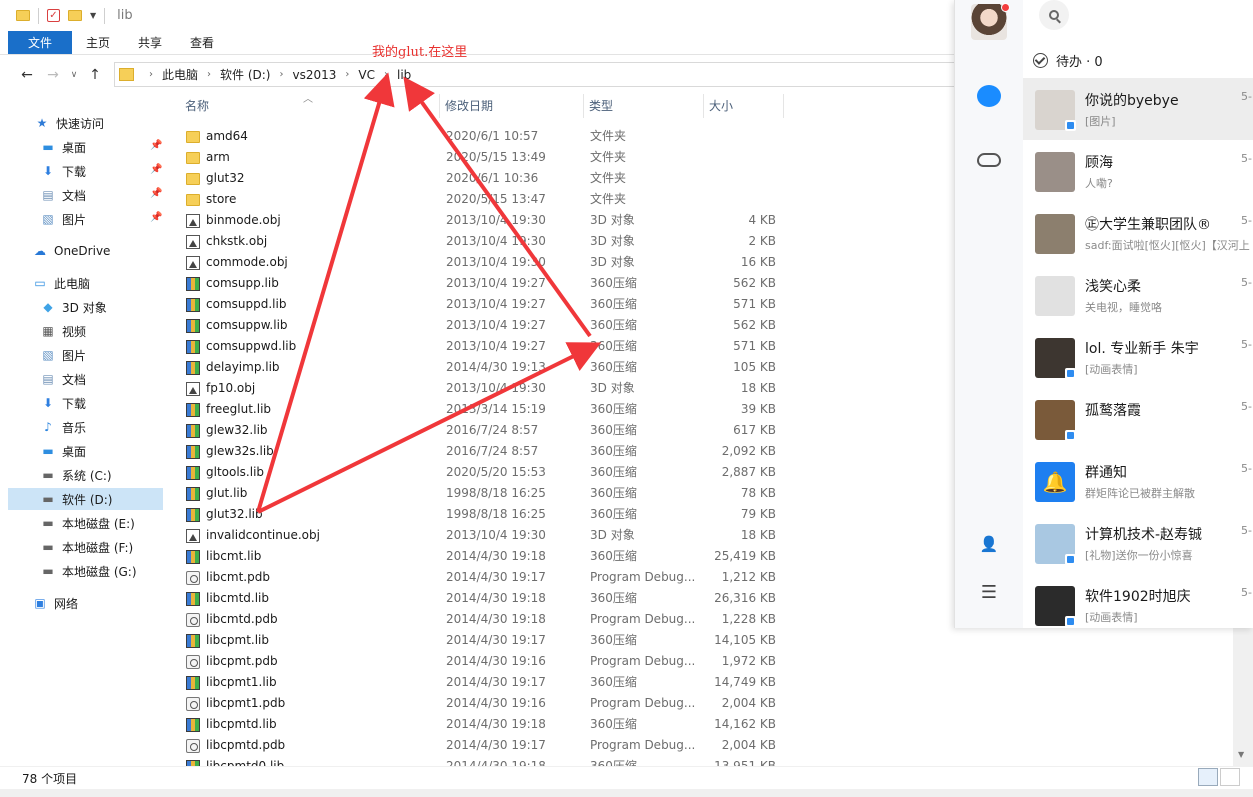 This screenshot has width=1253, height=797. What do you see at coordinates (71, 251) in the screenshot?
I see `sidebar-item: ☁ OneDrive` at bounding box center [71, 251].